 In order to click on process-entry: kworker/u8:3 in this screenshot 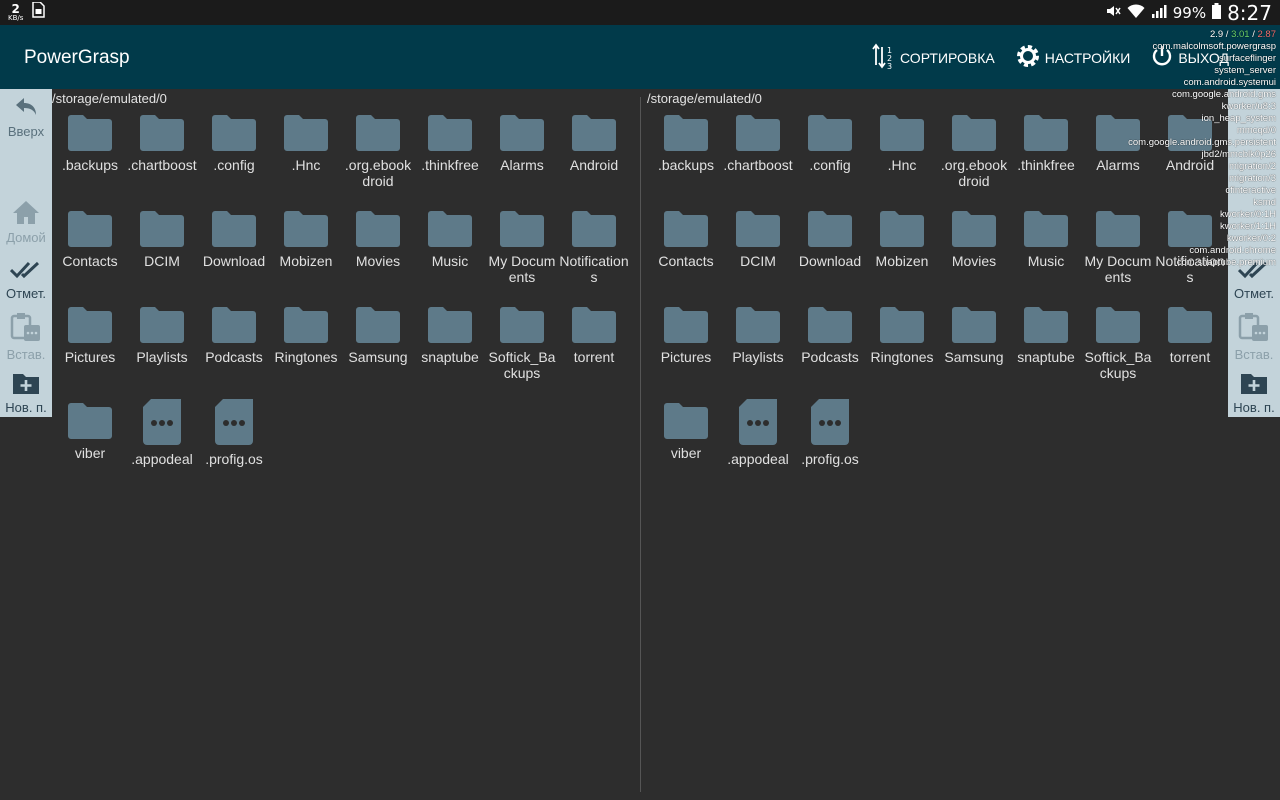, I will do `click(1248, 106)`.